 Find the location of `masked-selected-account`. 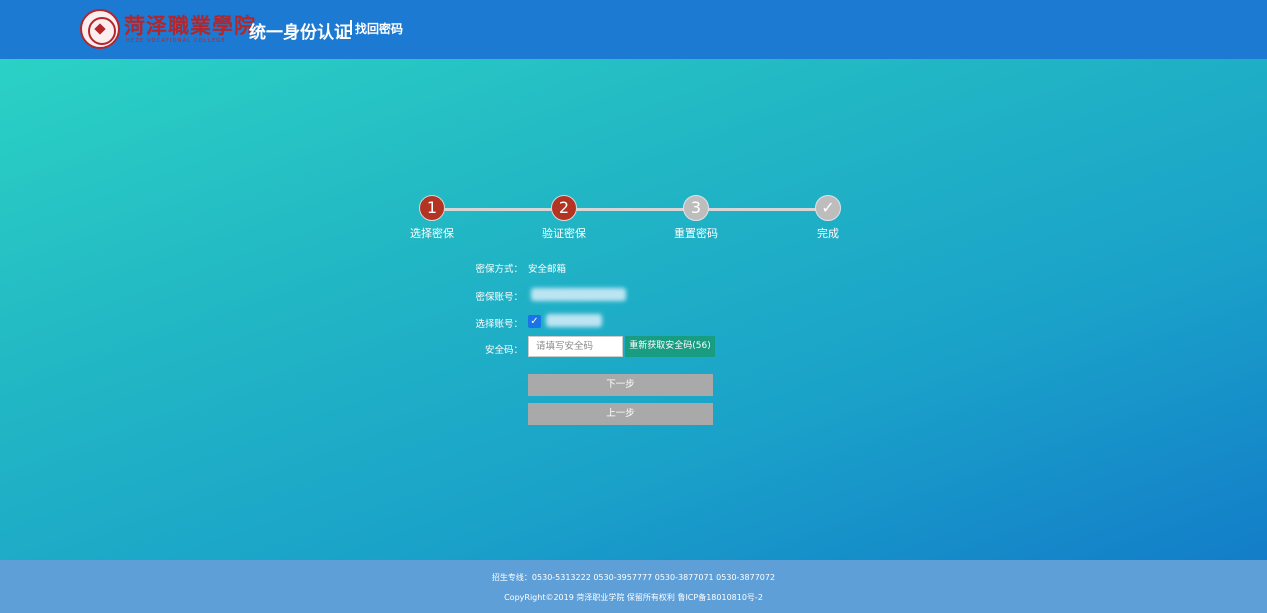

masked-selected-account is located at coordinates (574, 320).